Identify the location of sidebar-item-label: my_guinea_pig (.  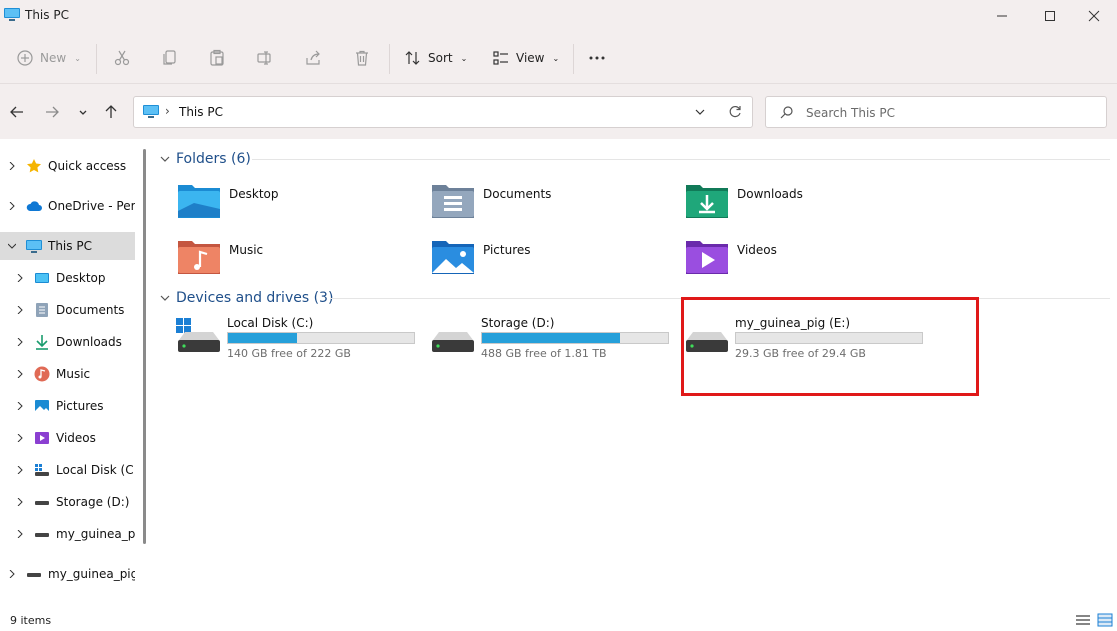
(91, 574).